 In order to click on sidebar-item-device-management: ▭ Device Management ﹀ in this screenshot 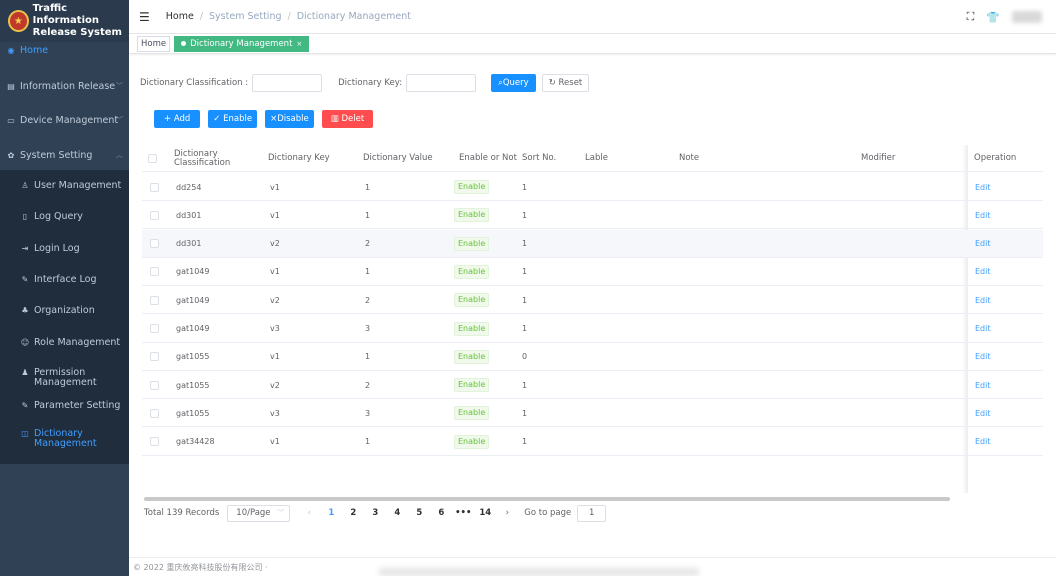, I will do `click(64, 120)`.